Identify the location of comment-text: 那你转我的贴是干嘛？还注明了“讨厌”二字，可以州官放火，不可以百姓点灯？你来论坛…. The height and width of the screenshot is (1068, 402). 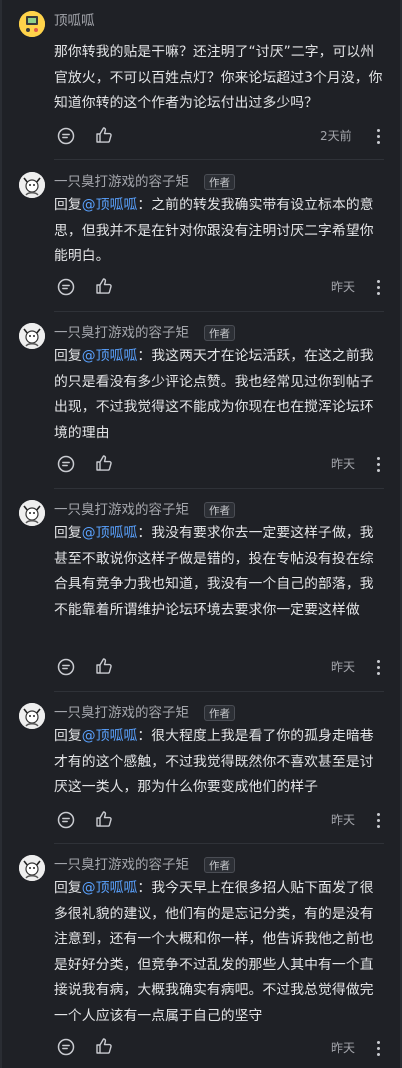
(219, 78).